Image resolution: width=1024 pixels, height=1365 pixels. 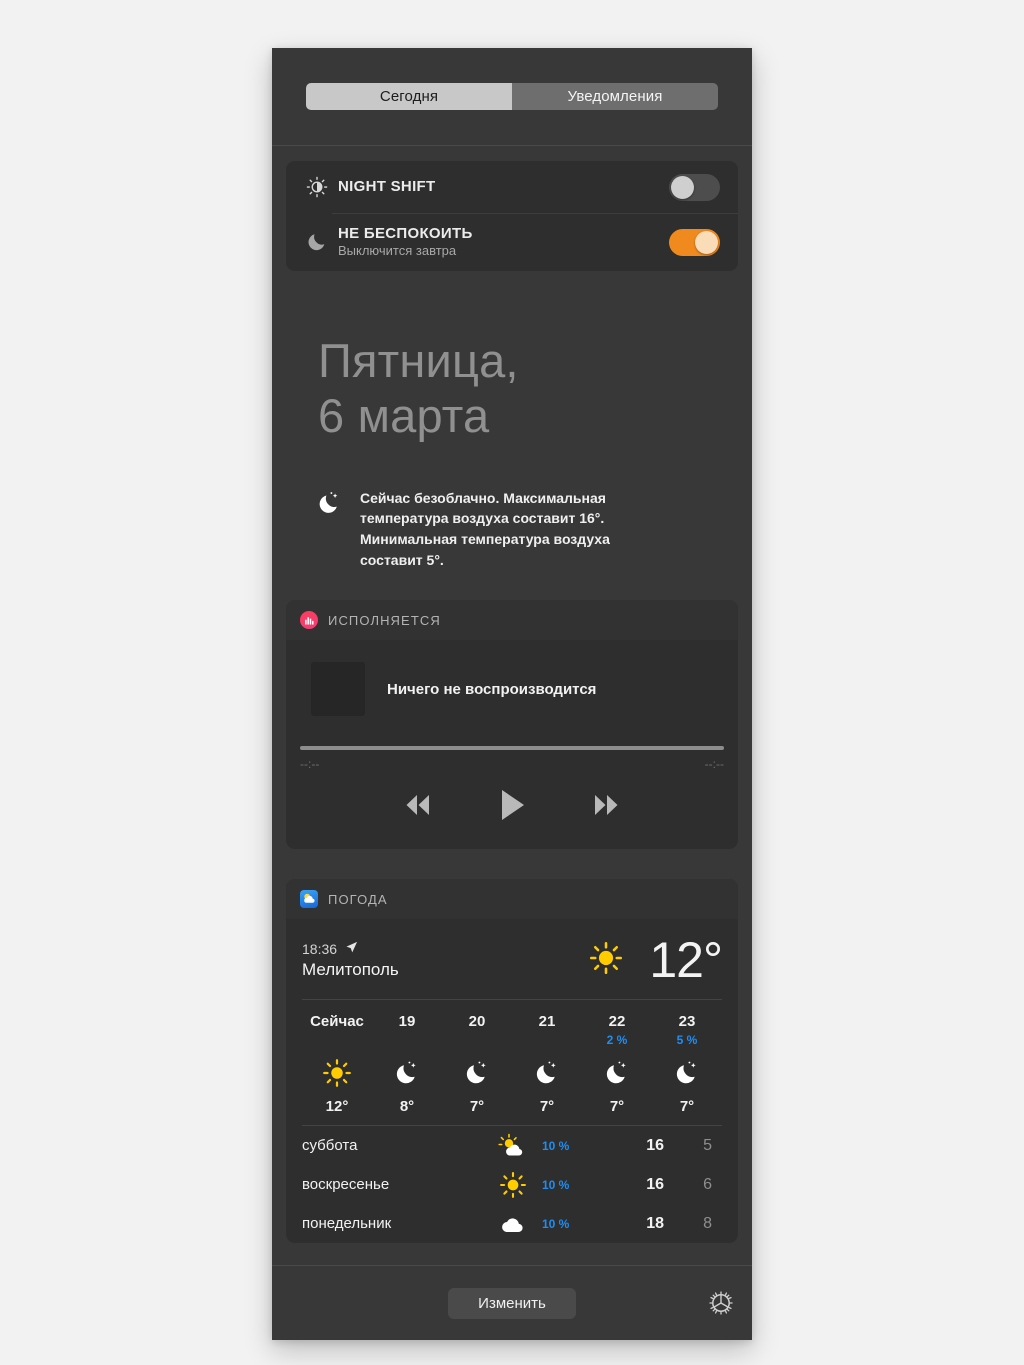 What do you see at coordinates (358, 899) in the screenshot?
I see `weather-widget-title: ПОГОДА` at bounding box center [358, 899].